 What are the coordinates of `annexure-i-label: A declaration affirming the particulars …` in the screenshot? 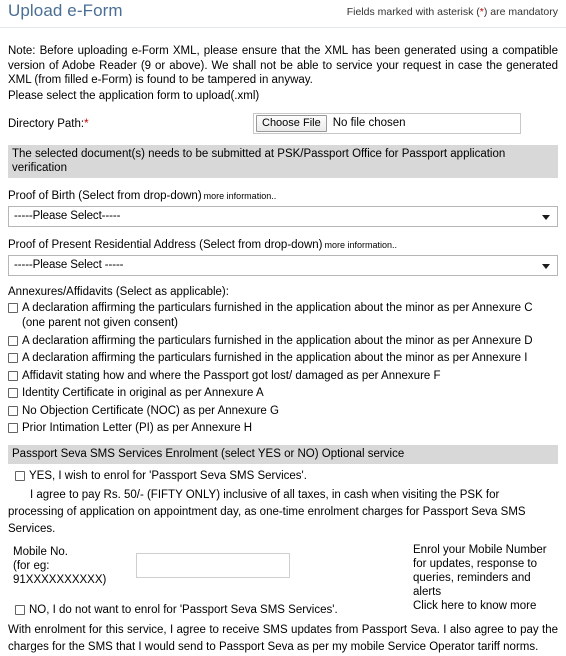 It's located at (275, 358).